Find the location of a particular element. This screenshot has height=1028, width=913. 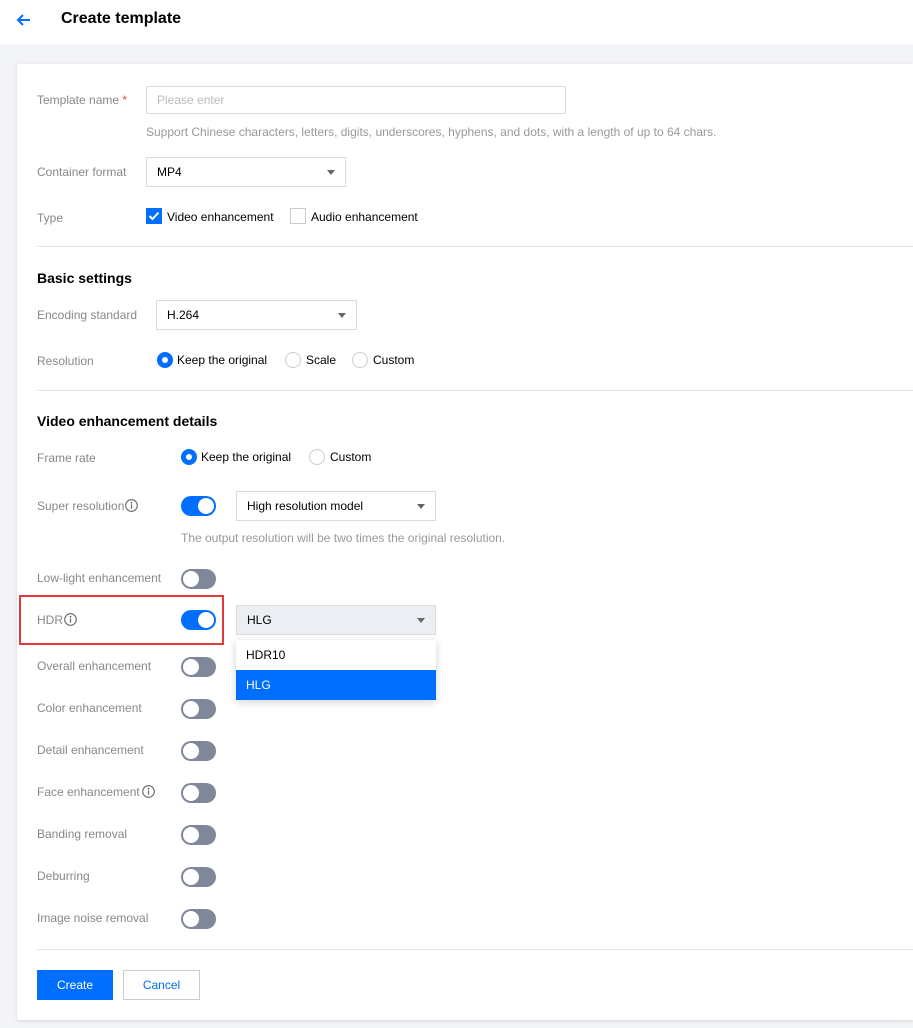

basic-settings-title: Basic settings is located at coordinates (84, 278).